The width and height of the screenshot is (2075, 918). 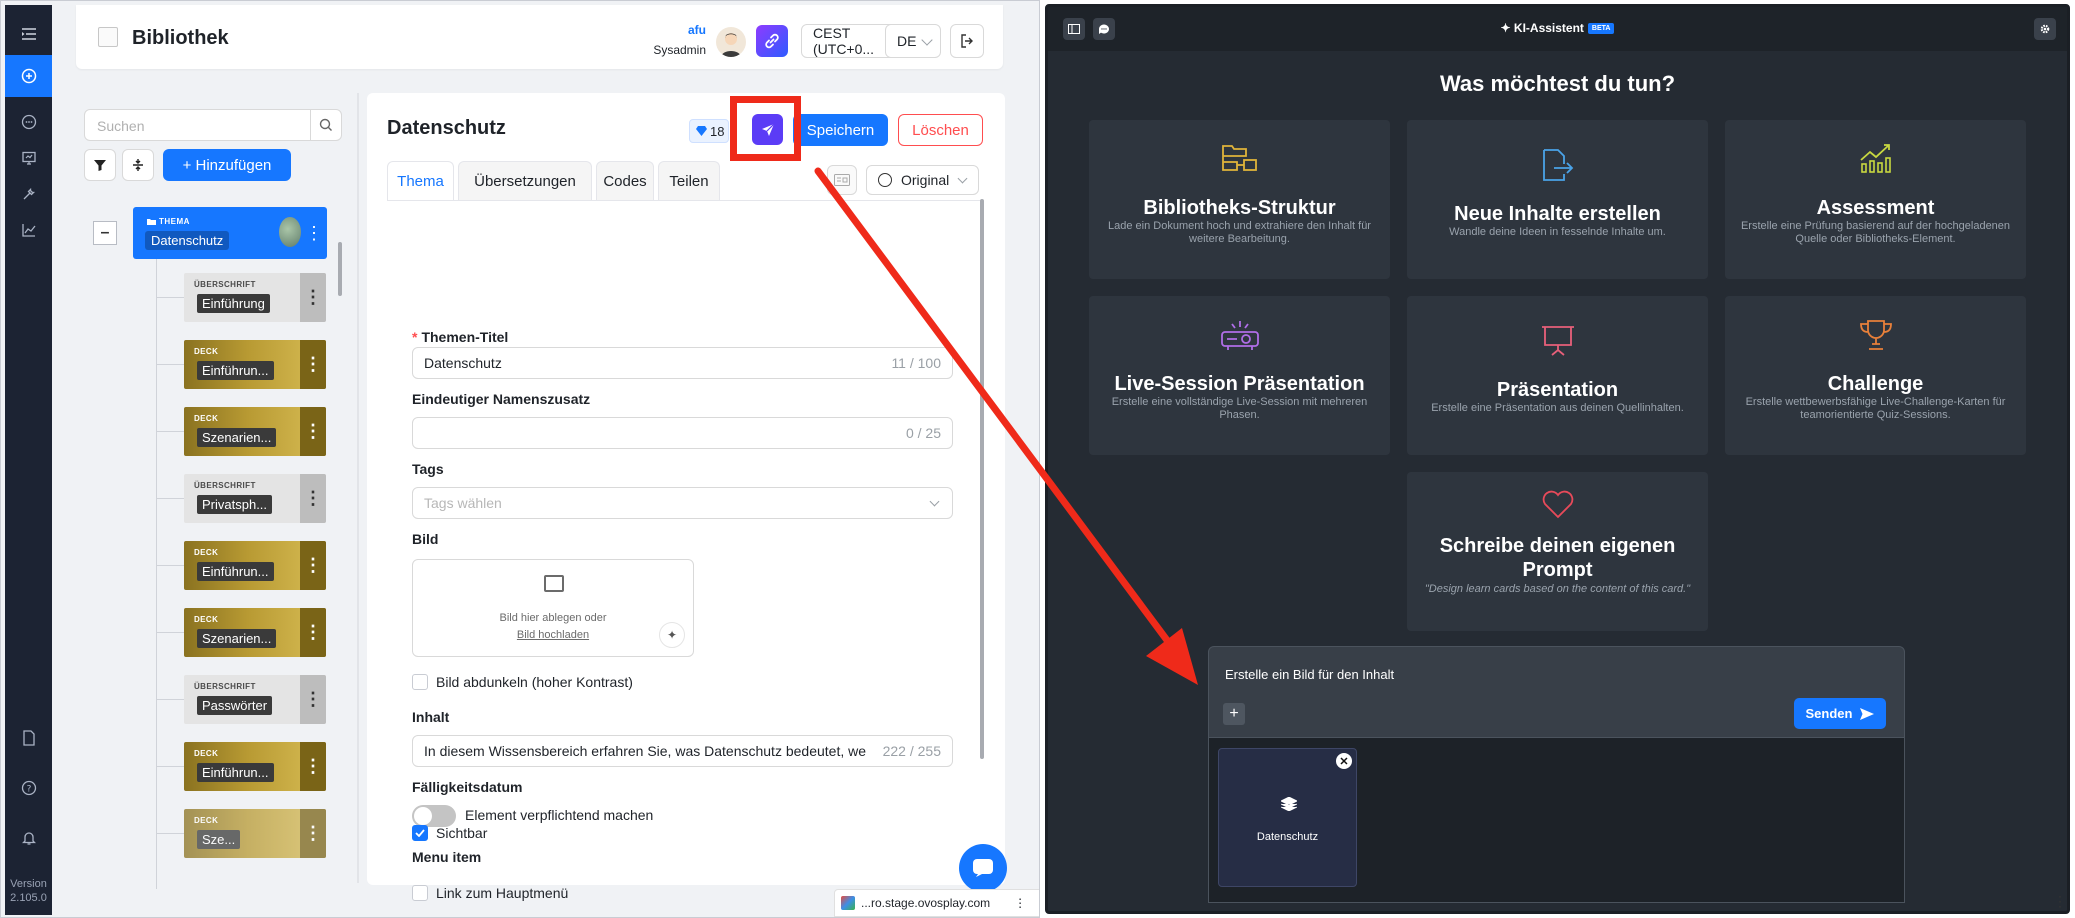 What do you see at coordinates (913, 41) in the screenshot?
I see `language-select: DE` at bounding box center [913, 41].